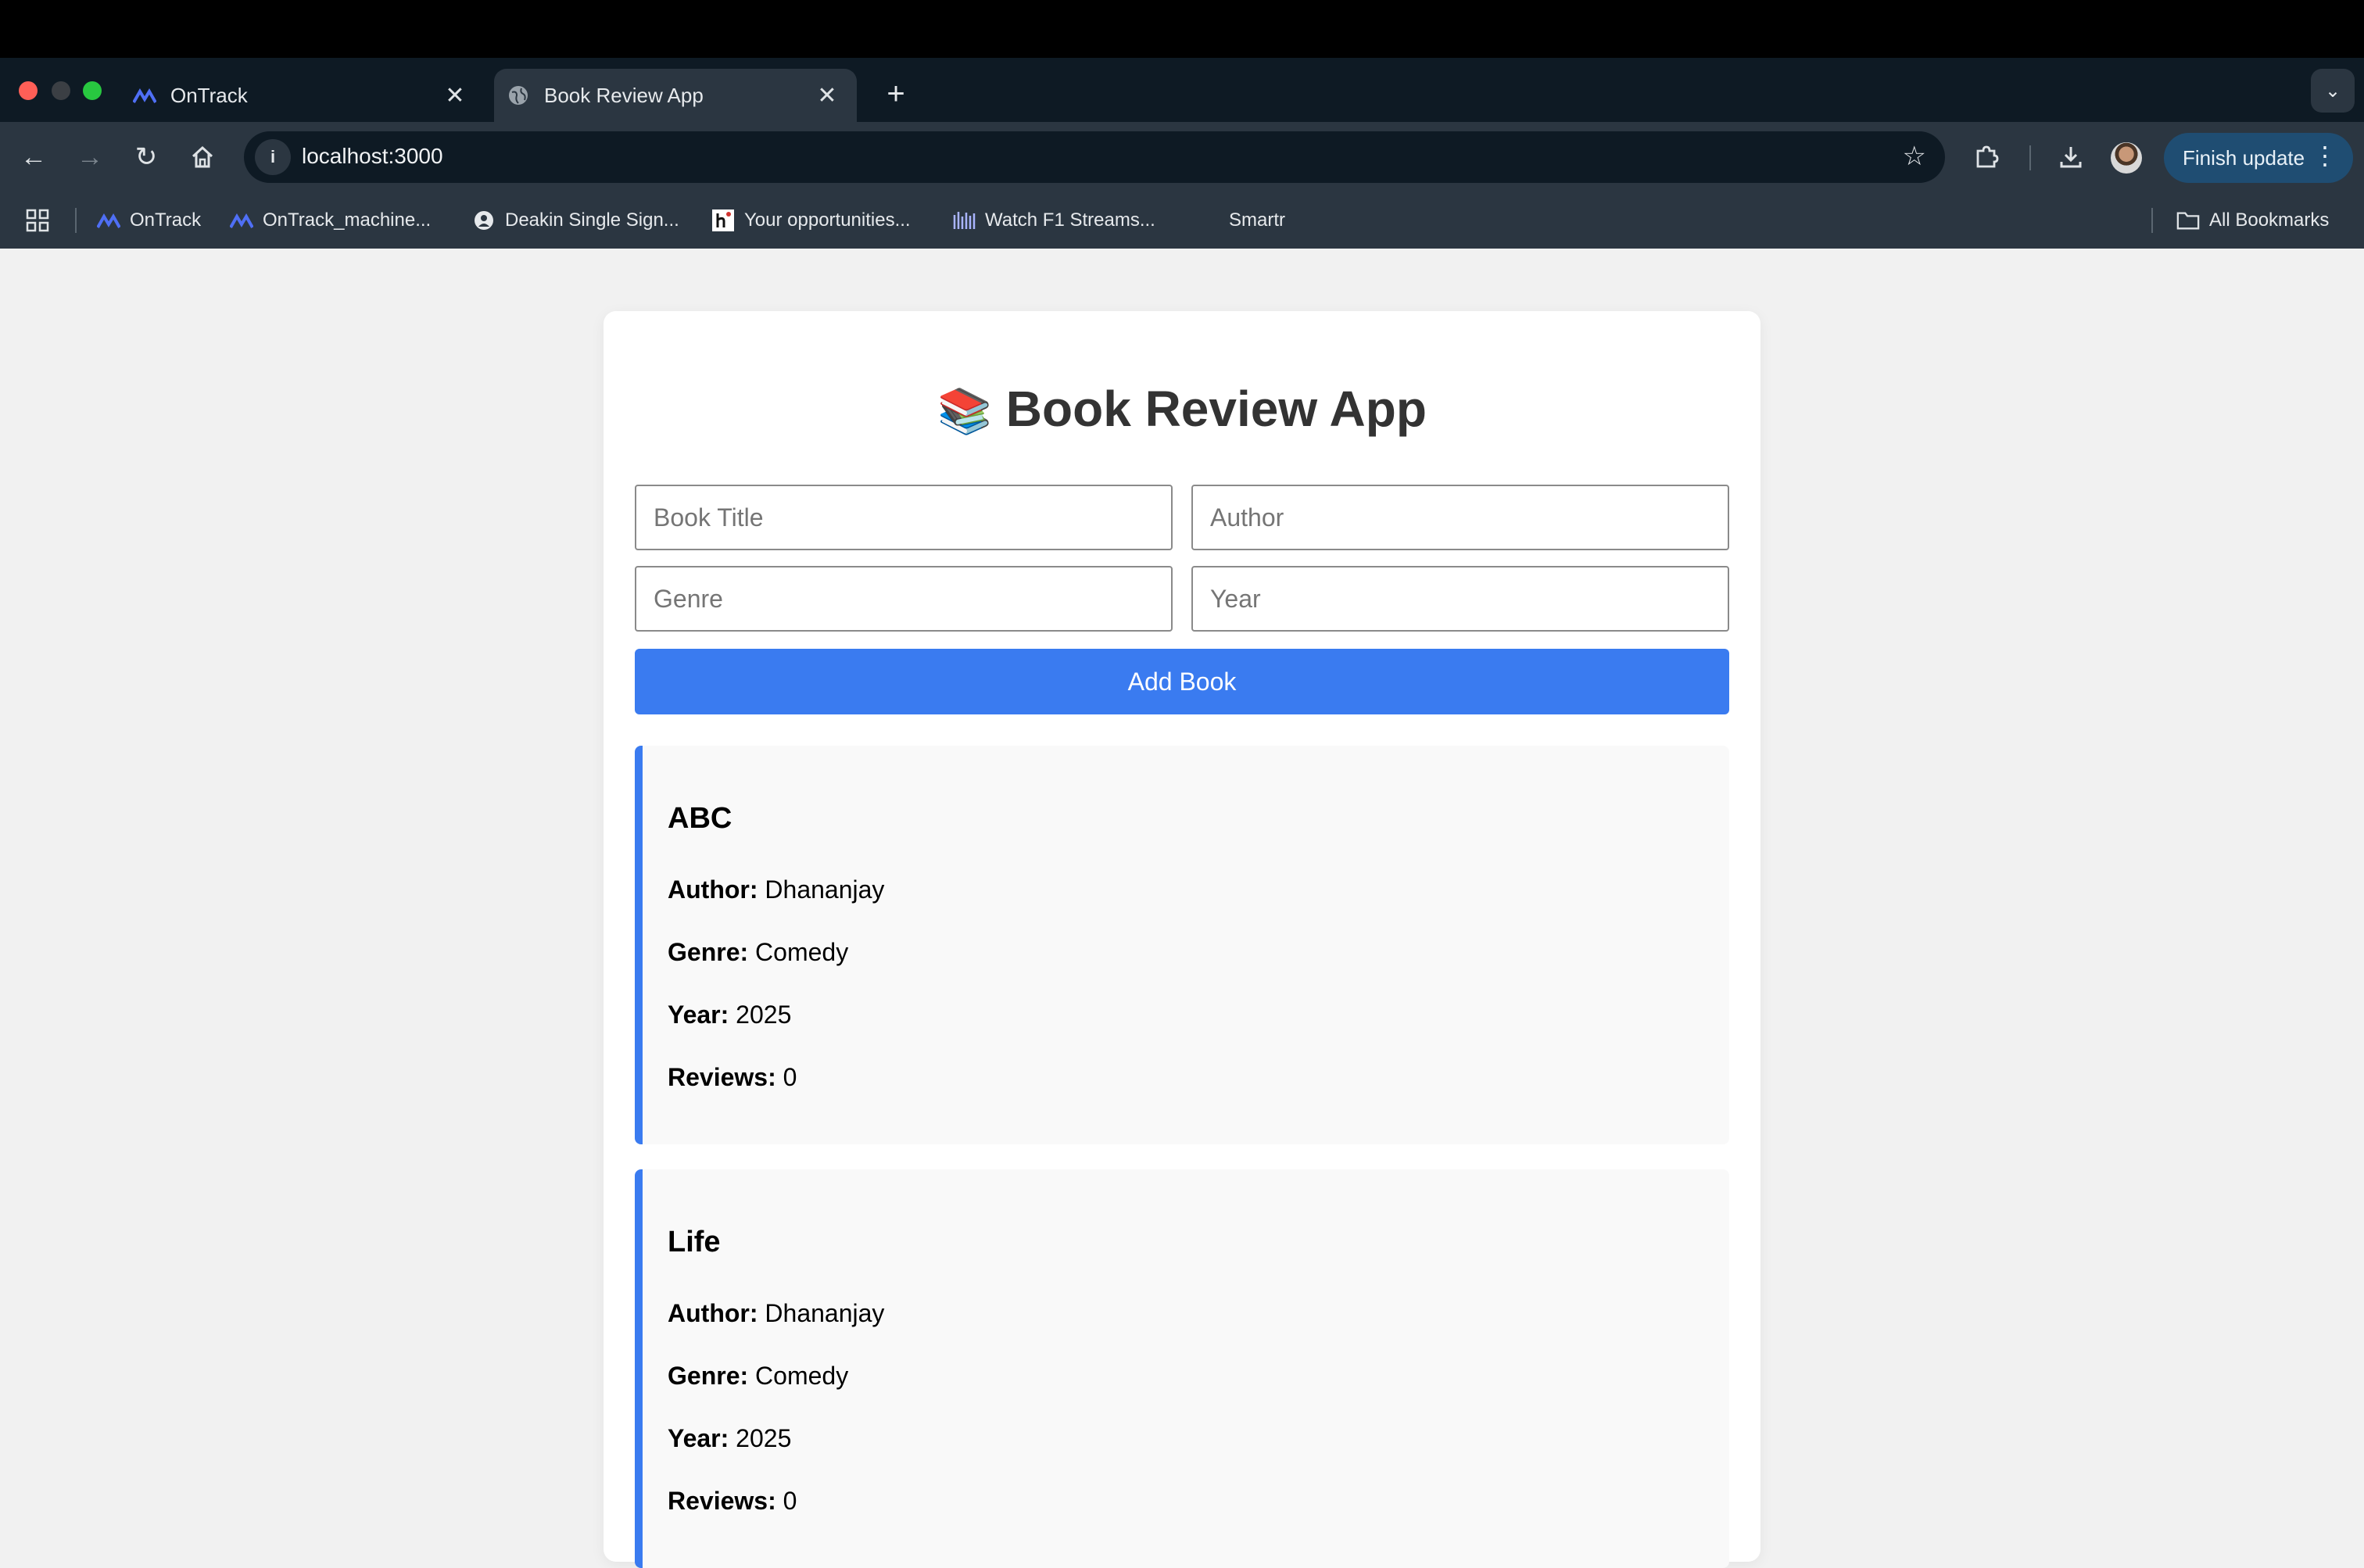  What do you see at coordinates (2324, 155) in the screenshot?
I see `more-menu-icon: ⋮` at bounding box center [2324, 155].